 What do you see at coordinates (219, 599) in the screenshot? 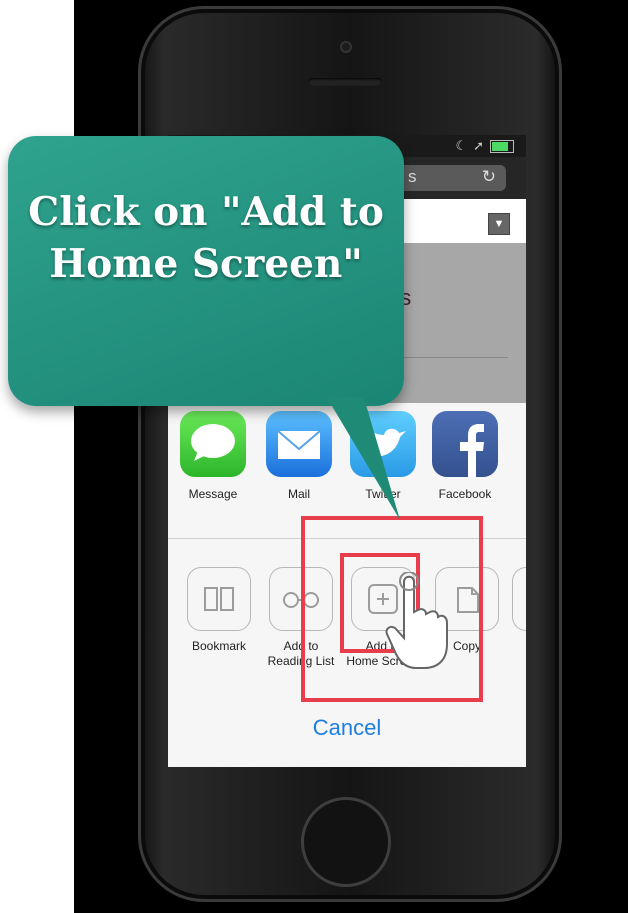
I see `book-icon` at bounding box center [219, 599].